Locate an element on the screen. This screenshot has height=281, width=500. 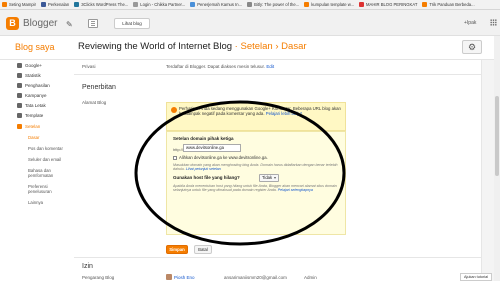
blogger-logo-icon: B is located at coordinates (12, 23).